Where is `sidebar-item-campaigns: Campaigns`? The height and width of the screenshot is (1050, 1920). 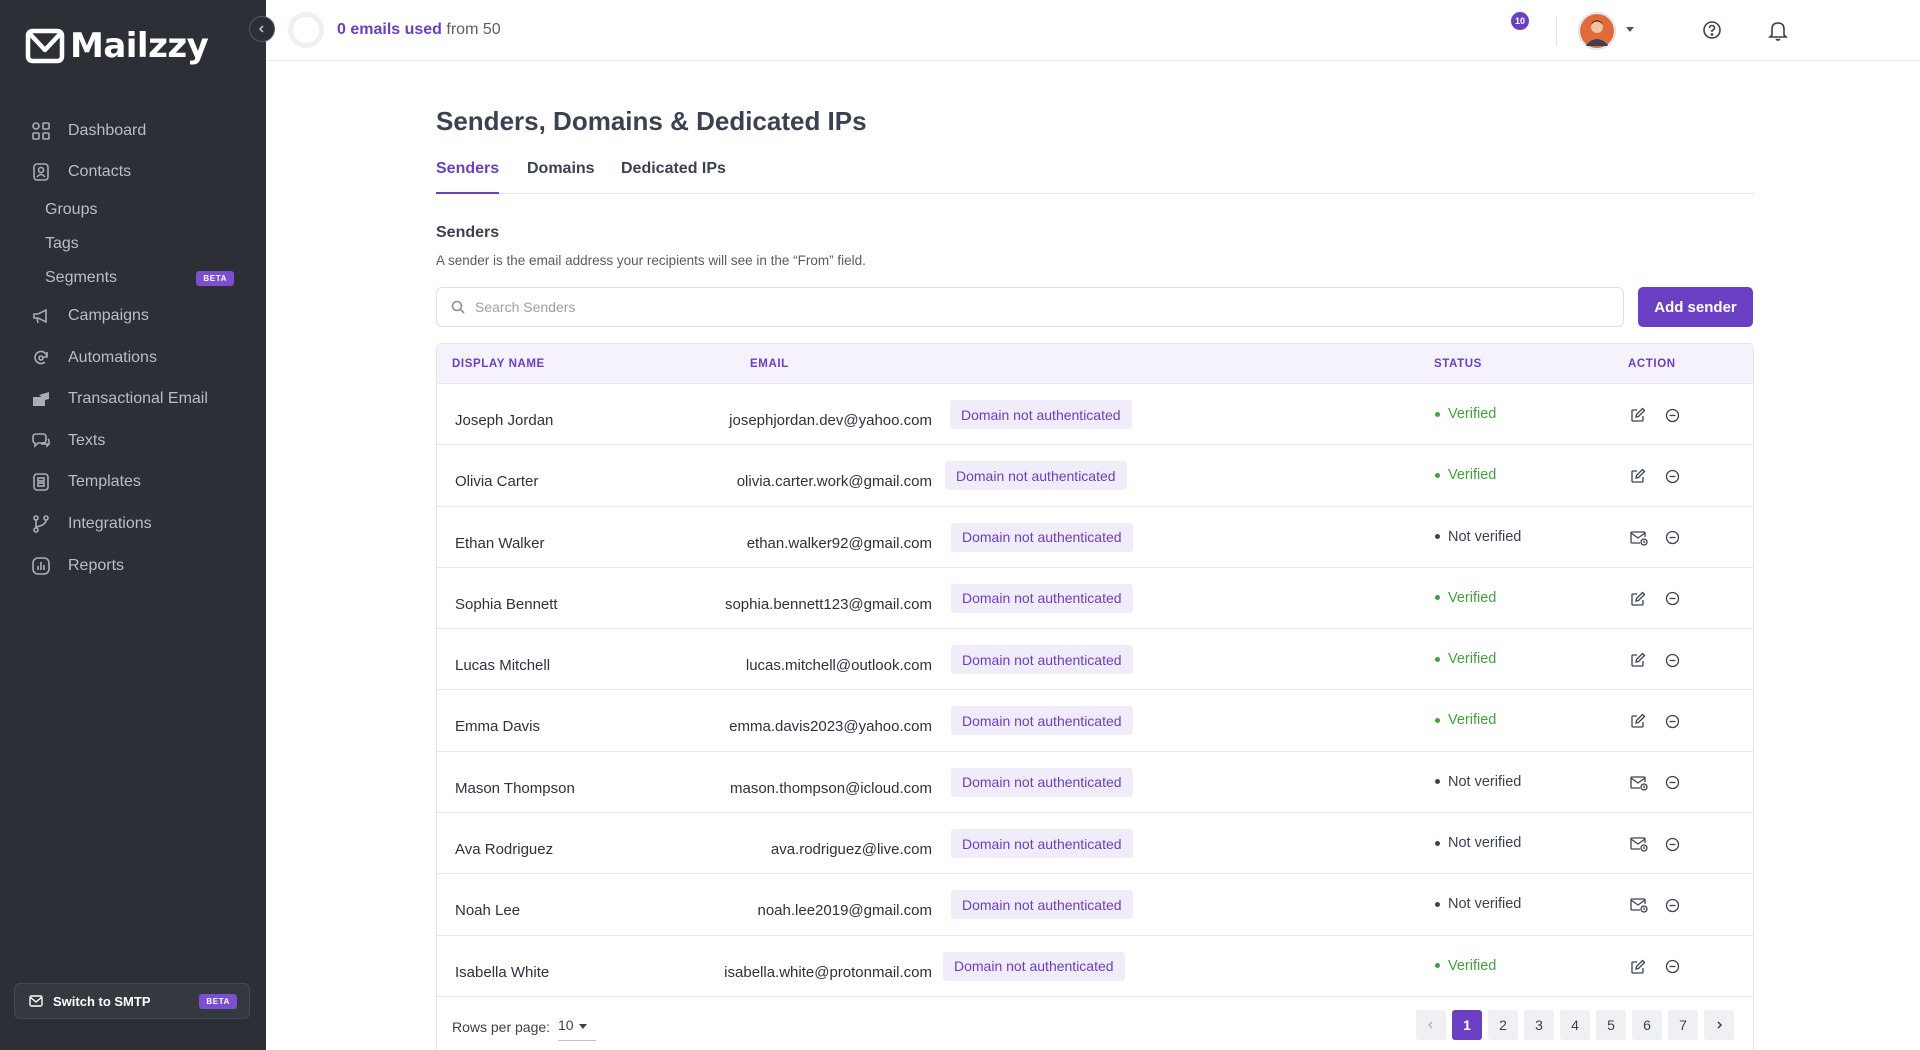
sidebar-item-campaigns: Campaigns is located at coordinates (133, 316).